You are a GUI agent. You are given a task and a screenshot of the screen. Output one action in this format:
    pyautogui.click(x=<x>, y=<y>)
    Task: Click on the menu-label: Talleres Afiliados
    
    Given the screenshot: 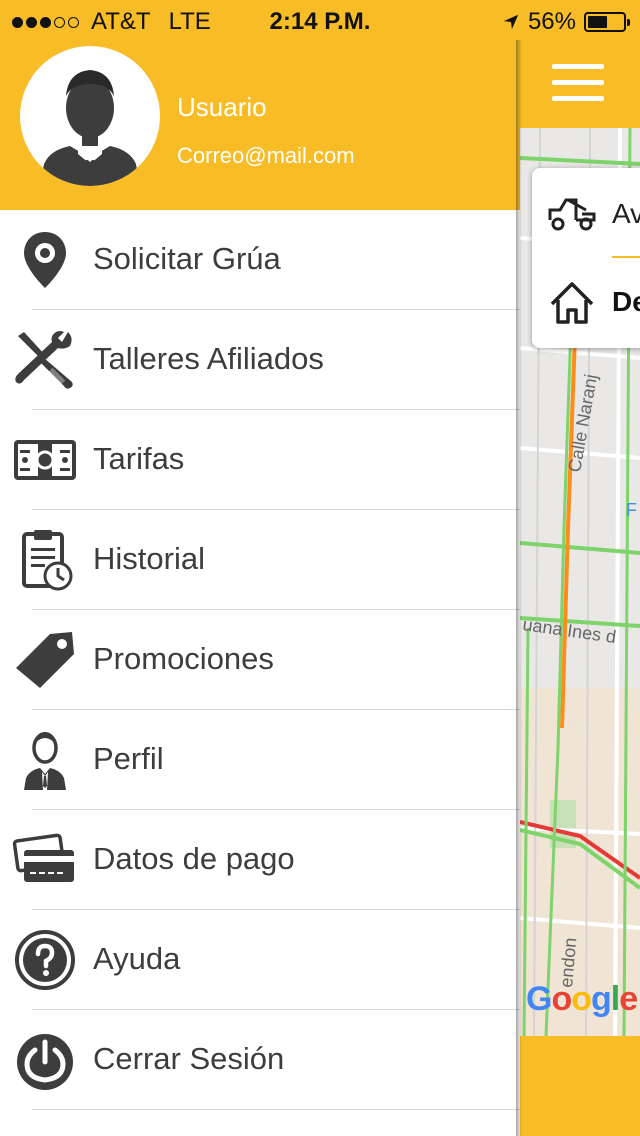 What is the action you would take?
    pyautogui.click(x=208, y=358)
    